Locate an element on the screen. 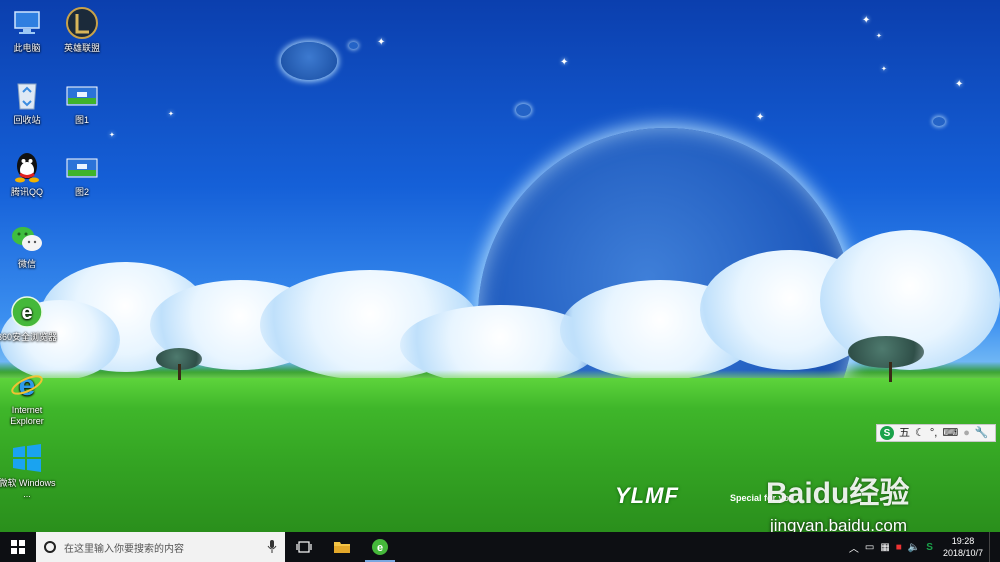 The width and height of the screenshot is (1000, 562). taskbar-file-explorer is located at coordinates (342, 547).